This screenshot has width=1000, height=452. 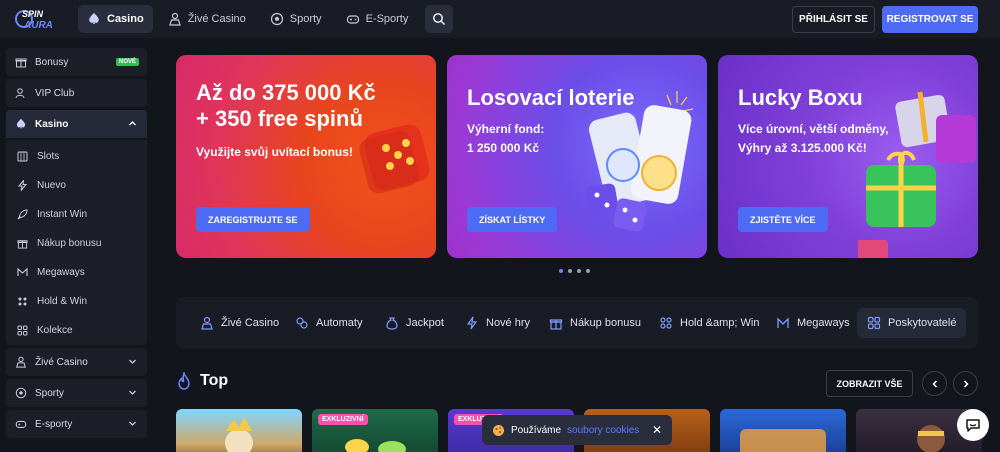 I want to click on search-button, so click(x=439, y=19).